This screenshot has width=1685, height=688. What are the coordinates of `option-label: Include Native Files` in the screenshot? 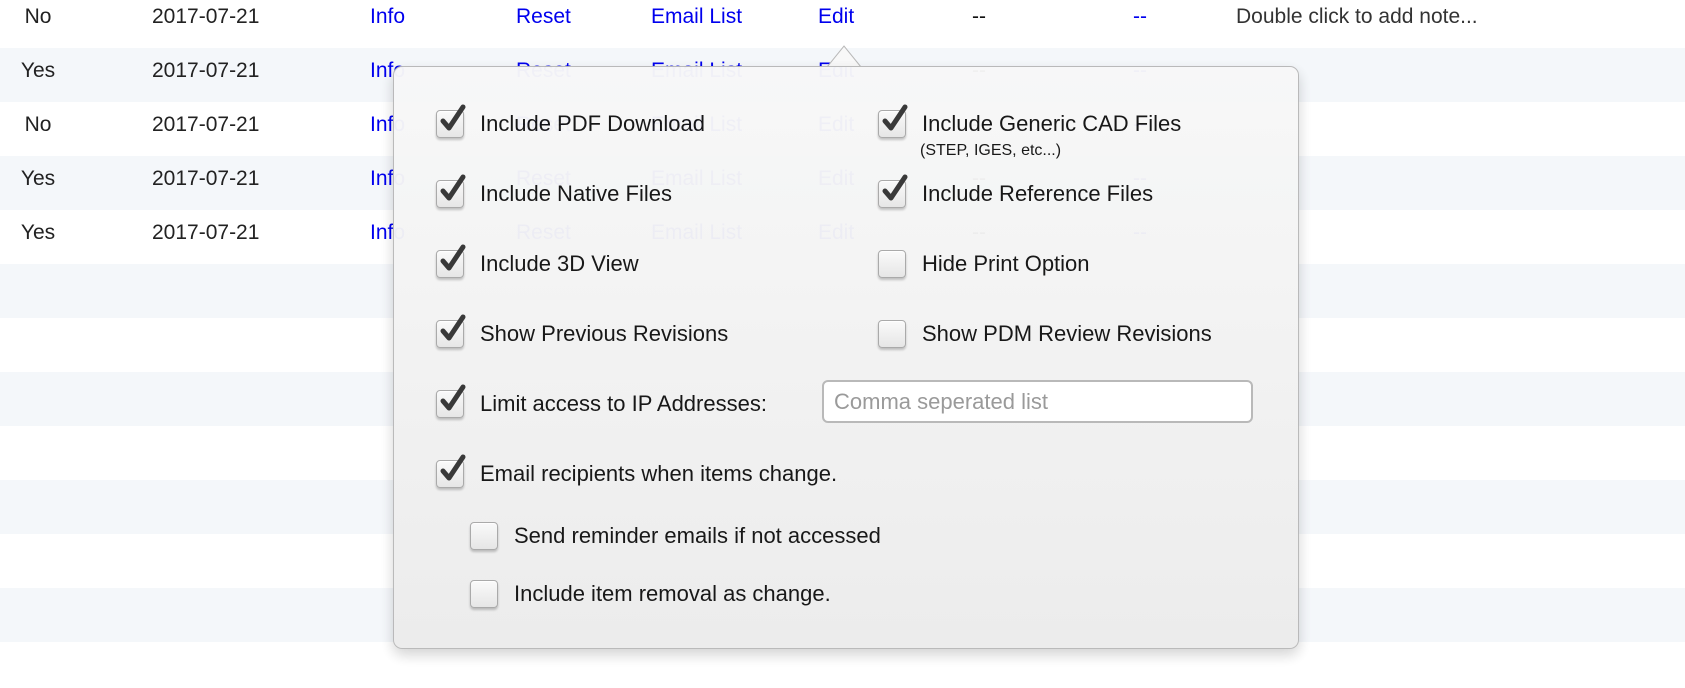 It's located at (576, 193).